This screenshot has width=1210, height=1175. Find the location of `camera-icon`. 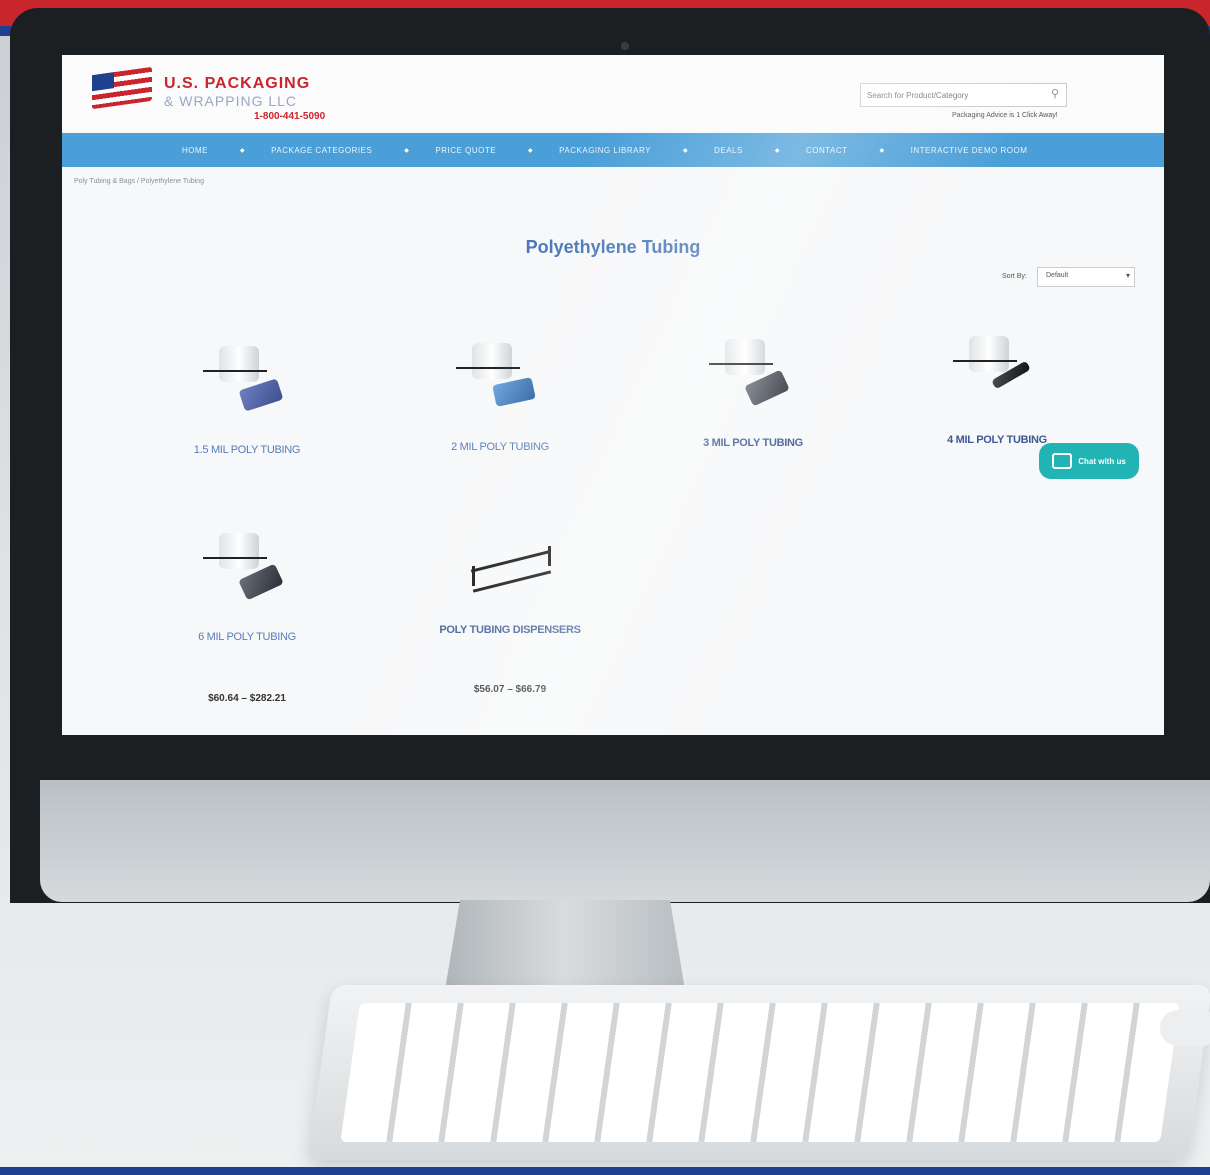

camera-icon is located at coordinates (625, 46).